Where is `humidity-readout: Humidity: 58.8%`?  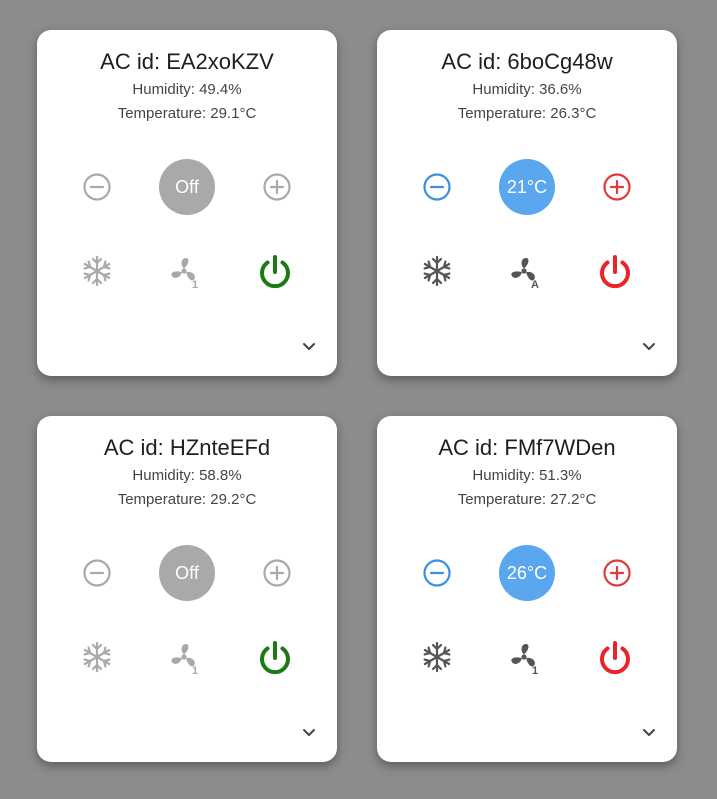 humidity-readout: Humidity: 58.8% is located at coordinates (187, 475).